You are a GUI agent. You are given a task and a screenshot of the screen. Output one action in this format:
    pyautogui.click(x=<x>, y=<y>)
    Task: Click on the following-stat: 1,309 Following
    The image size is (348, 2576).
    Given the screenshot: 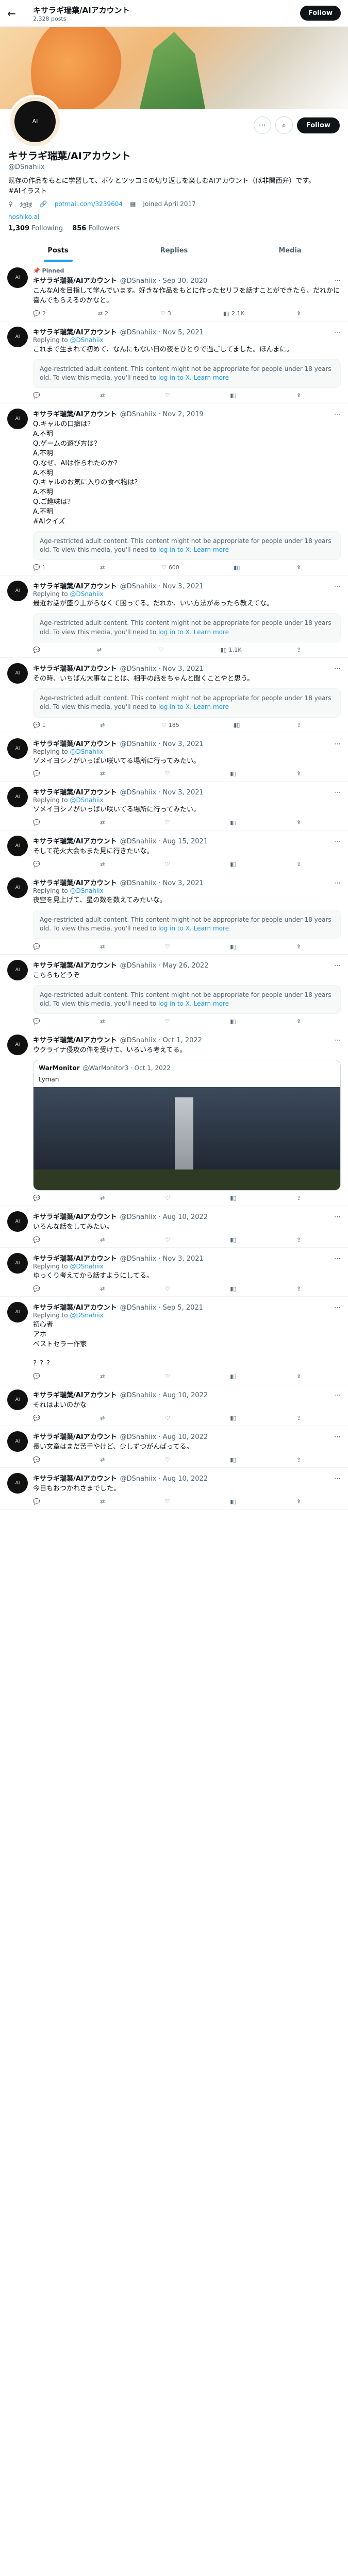 What is the action you would take?
    pyautogui.click(x=35, y=228)
    